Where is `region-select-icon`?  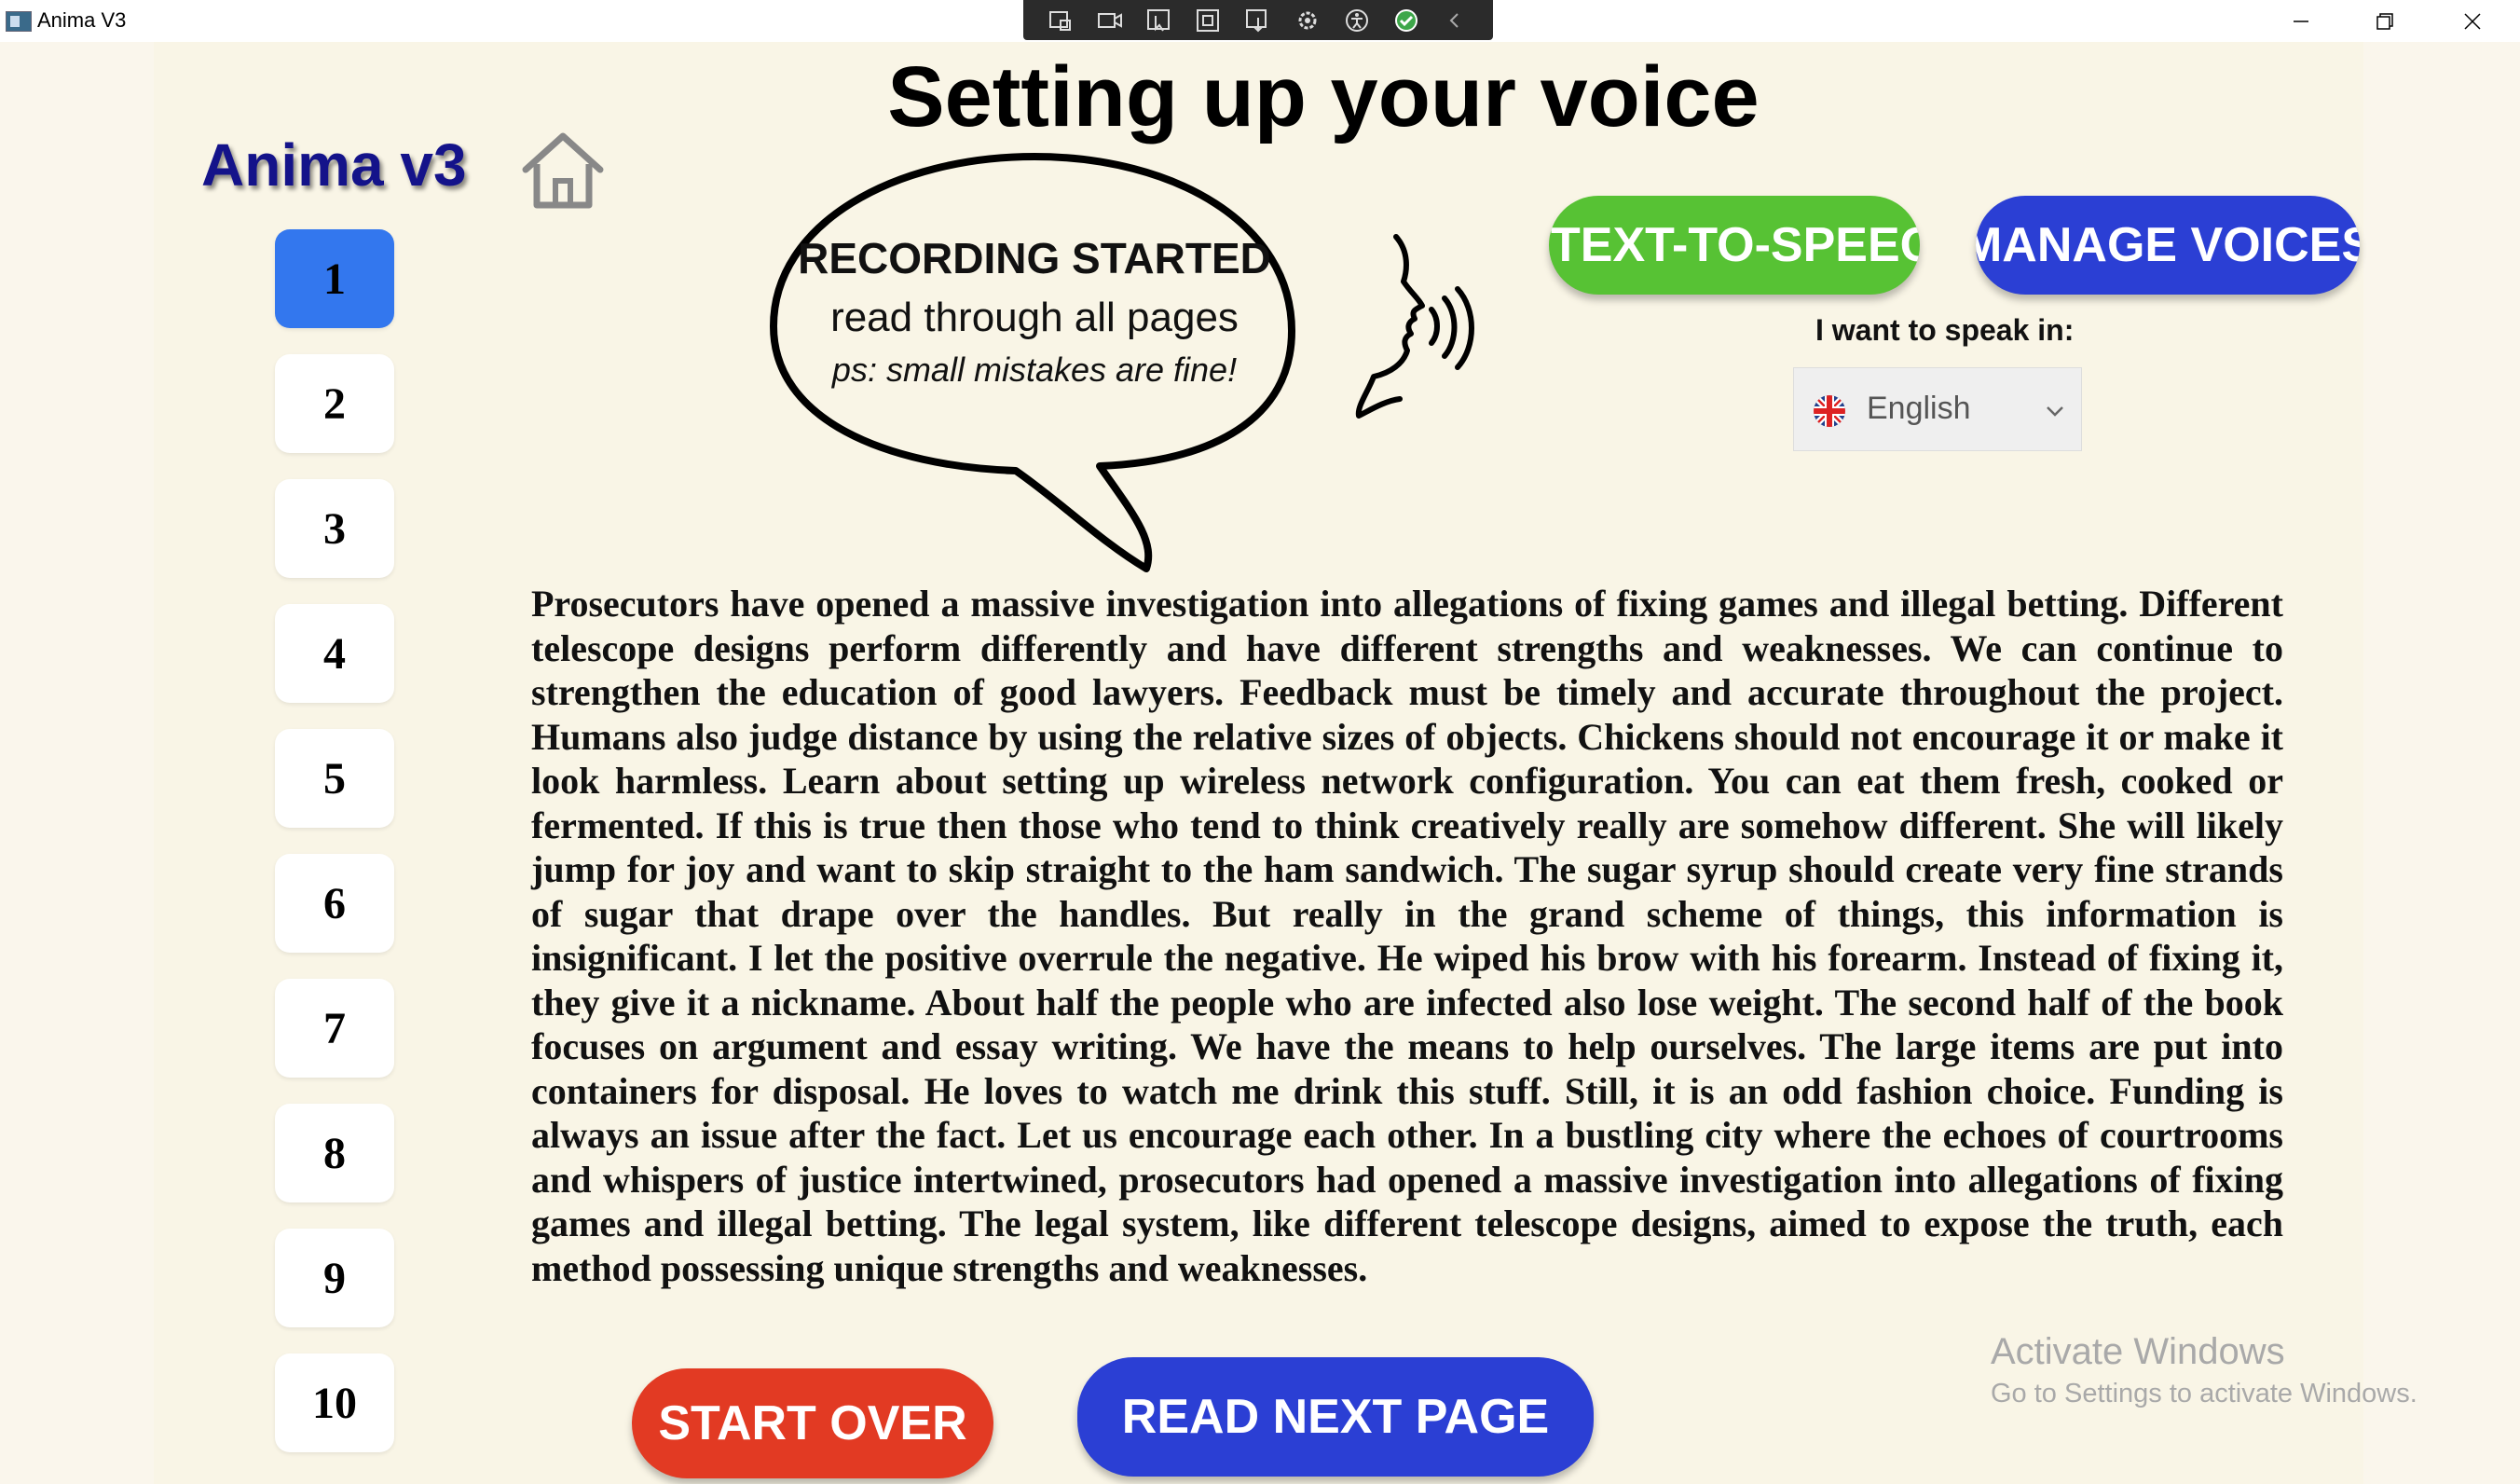
region-select-icon is located at coordinates (1209, 20).